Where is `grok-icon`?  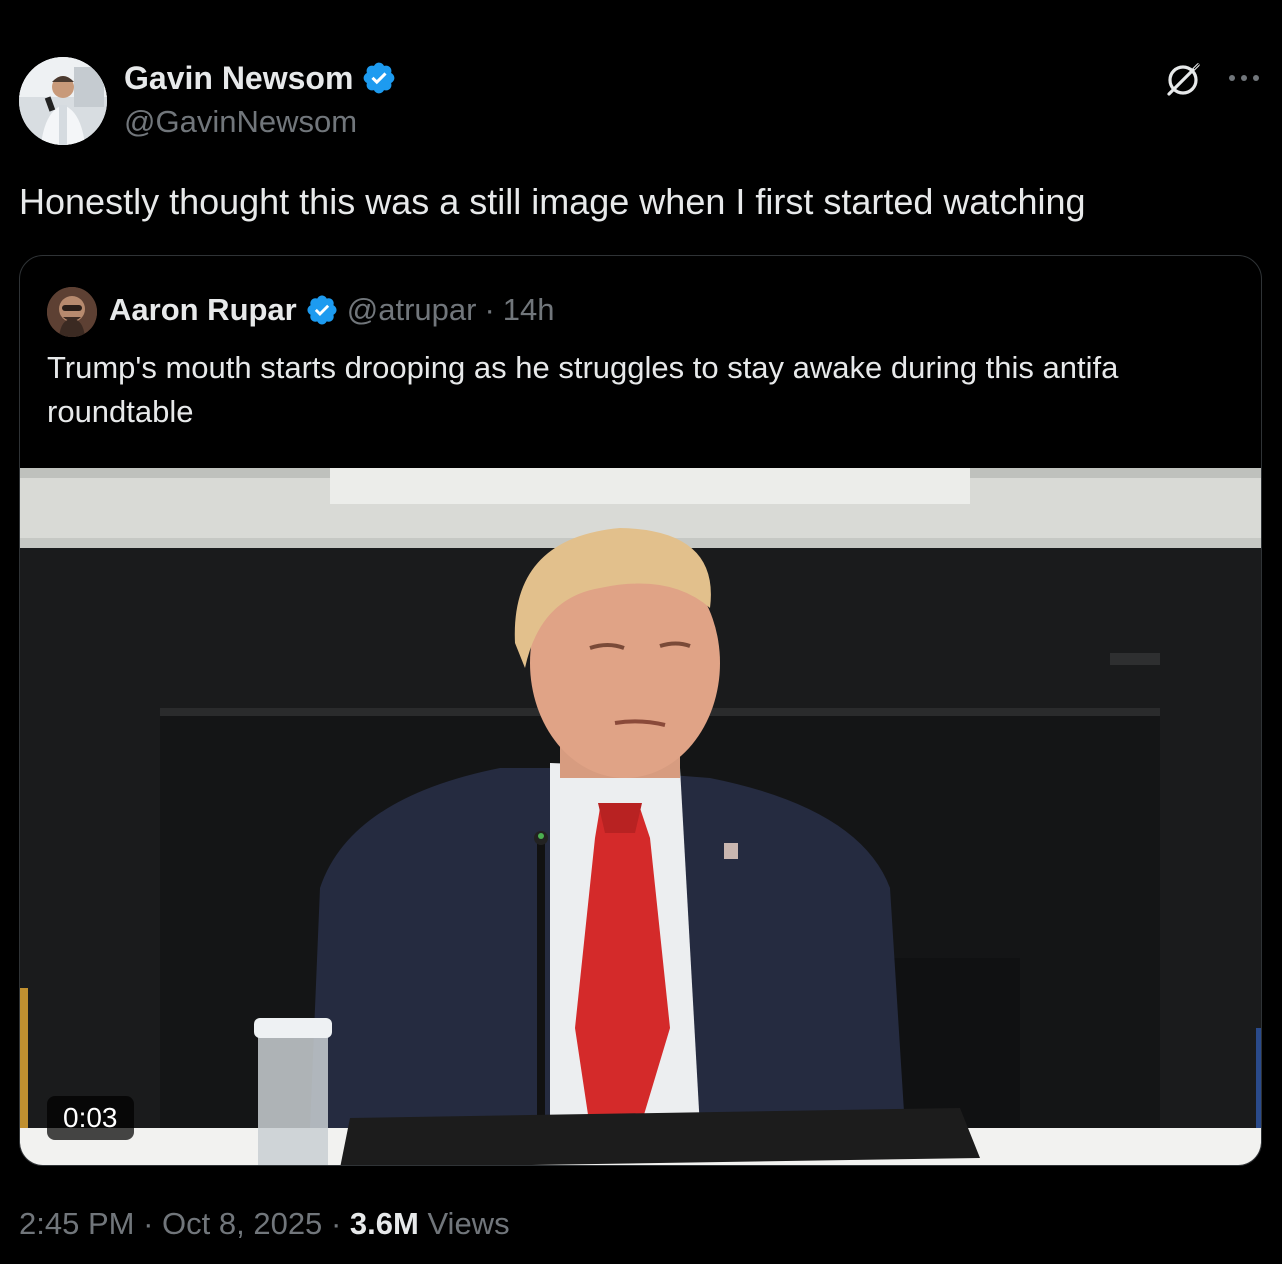 grok-icon is located at coordinates (1183, 80).